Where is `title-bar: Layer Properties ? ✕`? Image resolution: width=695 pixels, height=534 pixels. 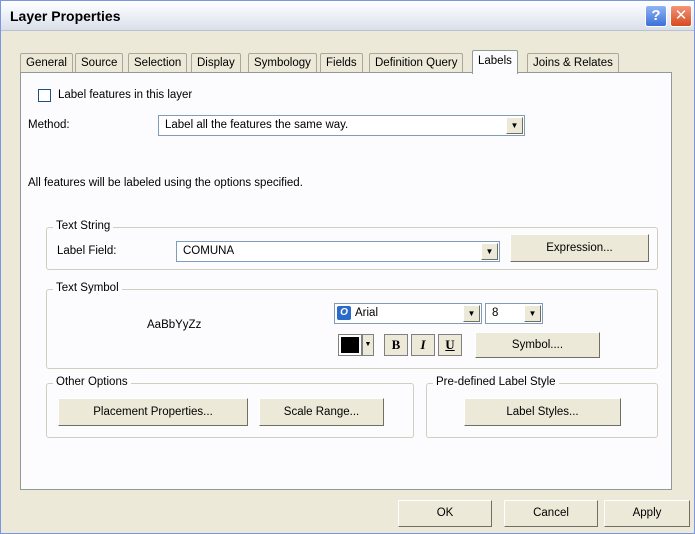 title-bar: Layer Properties ? ✕ is located at coordinates (347, 16).